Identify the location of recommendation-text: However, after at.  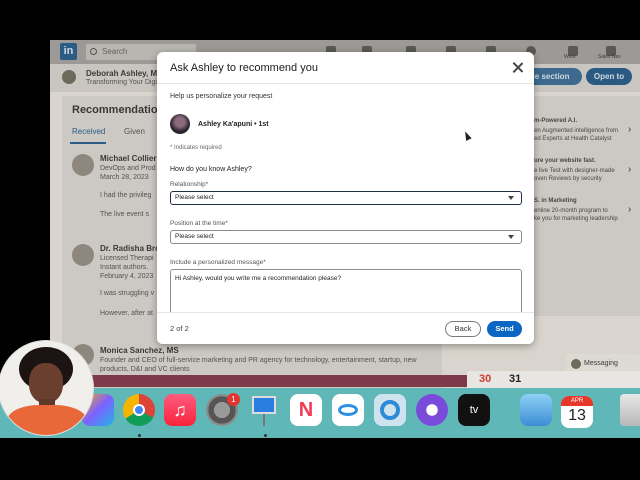
(126, 313).